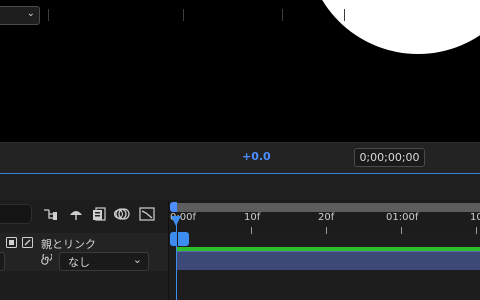 The width and height of the screenshot is (480, 300). Describe the element at coordinates (402, 217) in the screenshot. I see `ruler-label: 01:00f` at that location.